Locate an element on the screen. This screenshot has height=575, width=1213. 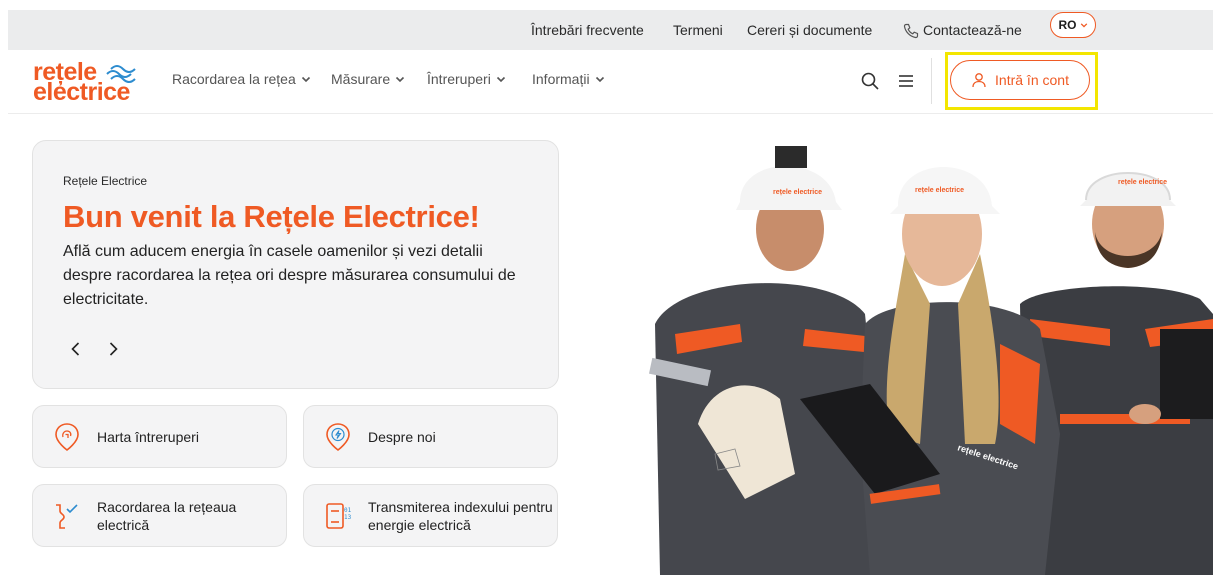
requests-link: Cereri și documente is located at coordinates (809, 30).